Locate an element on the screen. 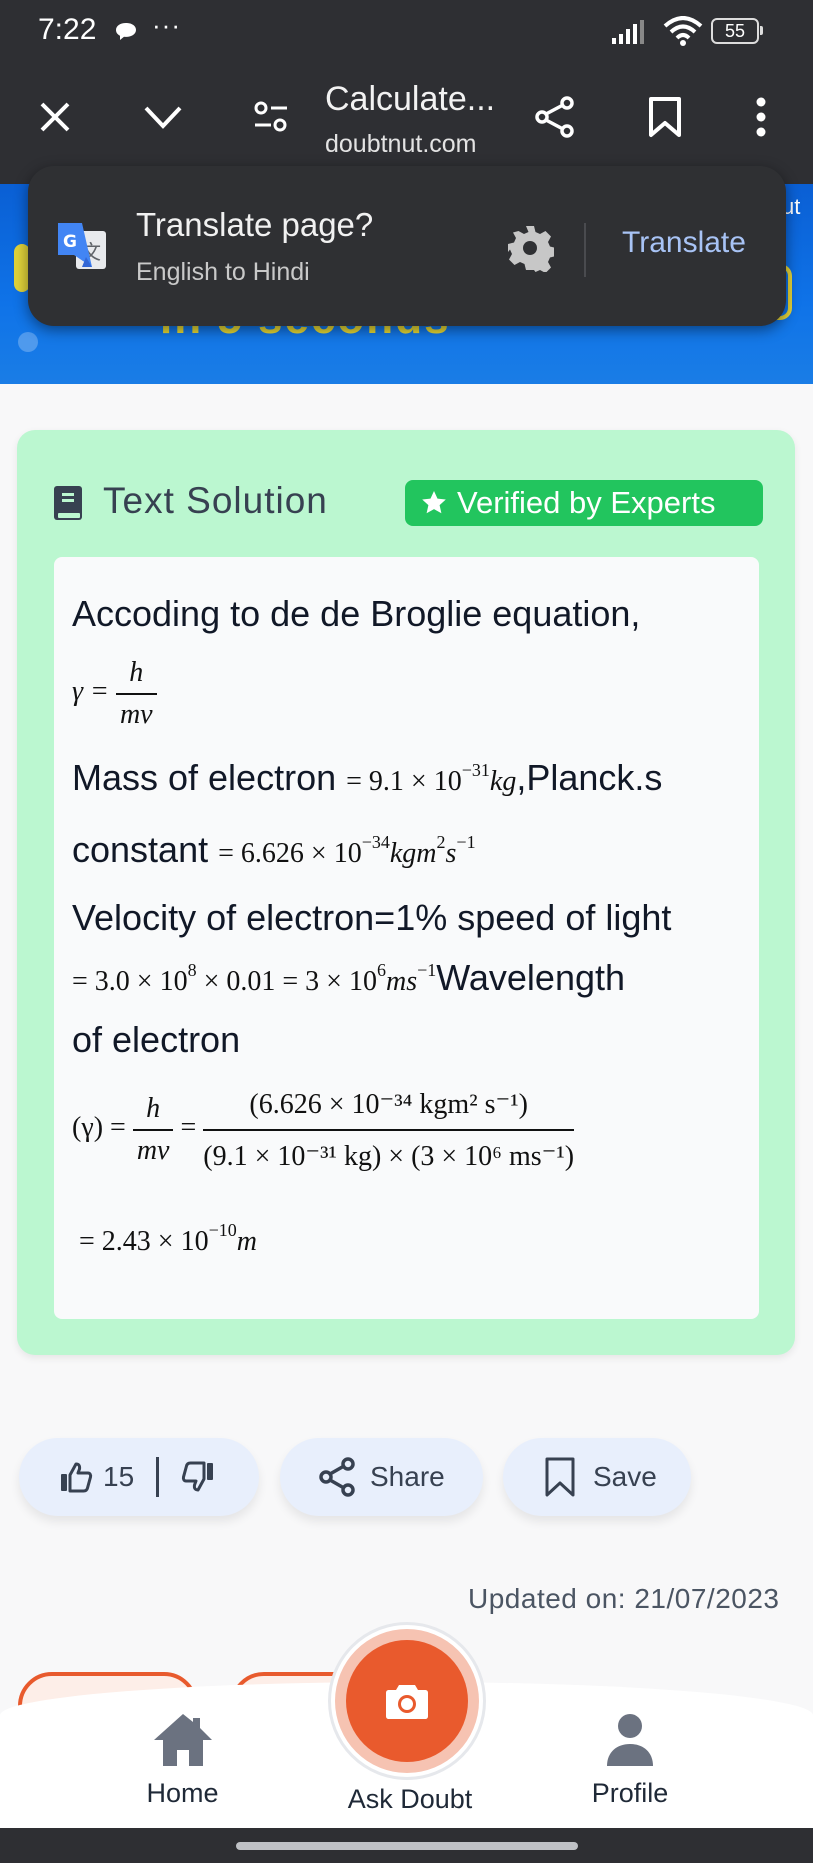  solution-heading: Text Solution is located at coordinates (215, 500).